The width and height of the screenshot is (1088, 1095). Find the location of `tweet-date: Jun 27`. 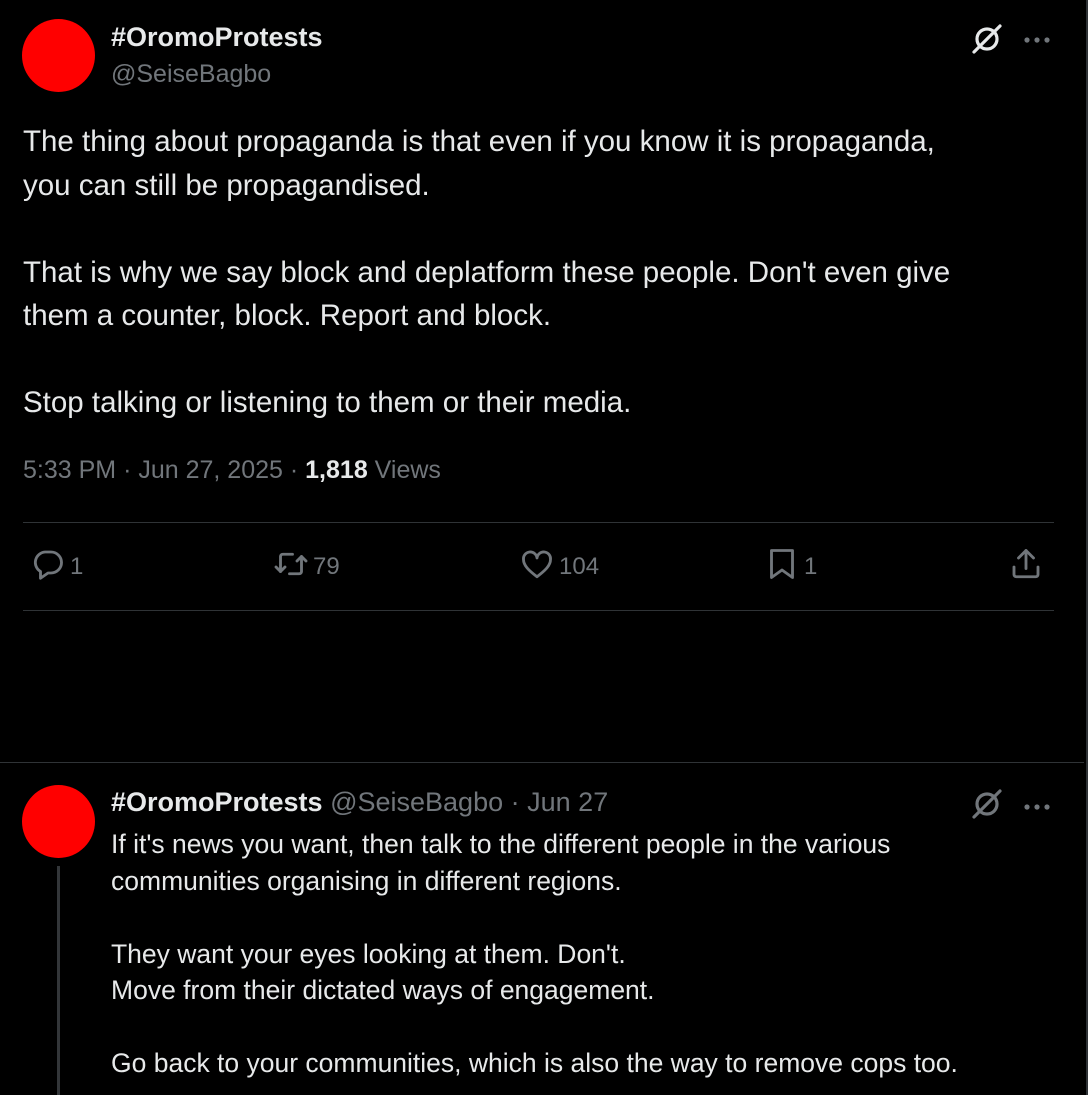

tweet-date: Jun 27 is located at coordinates (567, 802).